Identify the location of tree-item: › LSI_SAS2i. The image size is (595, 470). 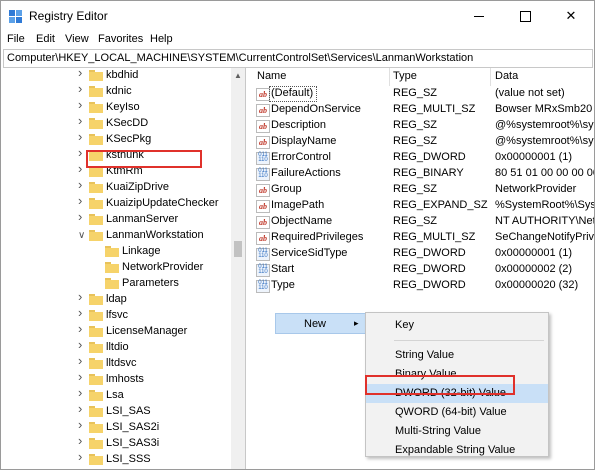
(116, 427).